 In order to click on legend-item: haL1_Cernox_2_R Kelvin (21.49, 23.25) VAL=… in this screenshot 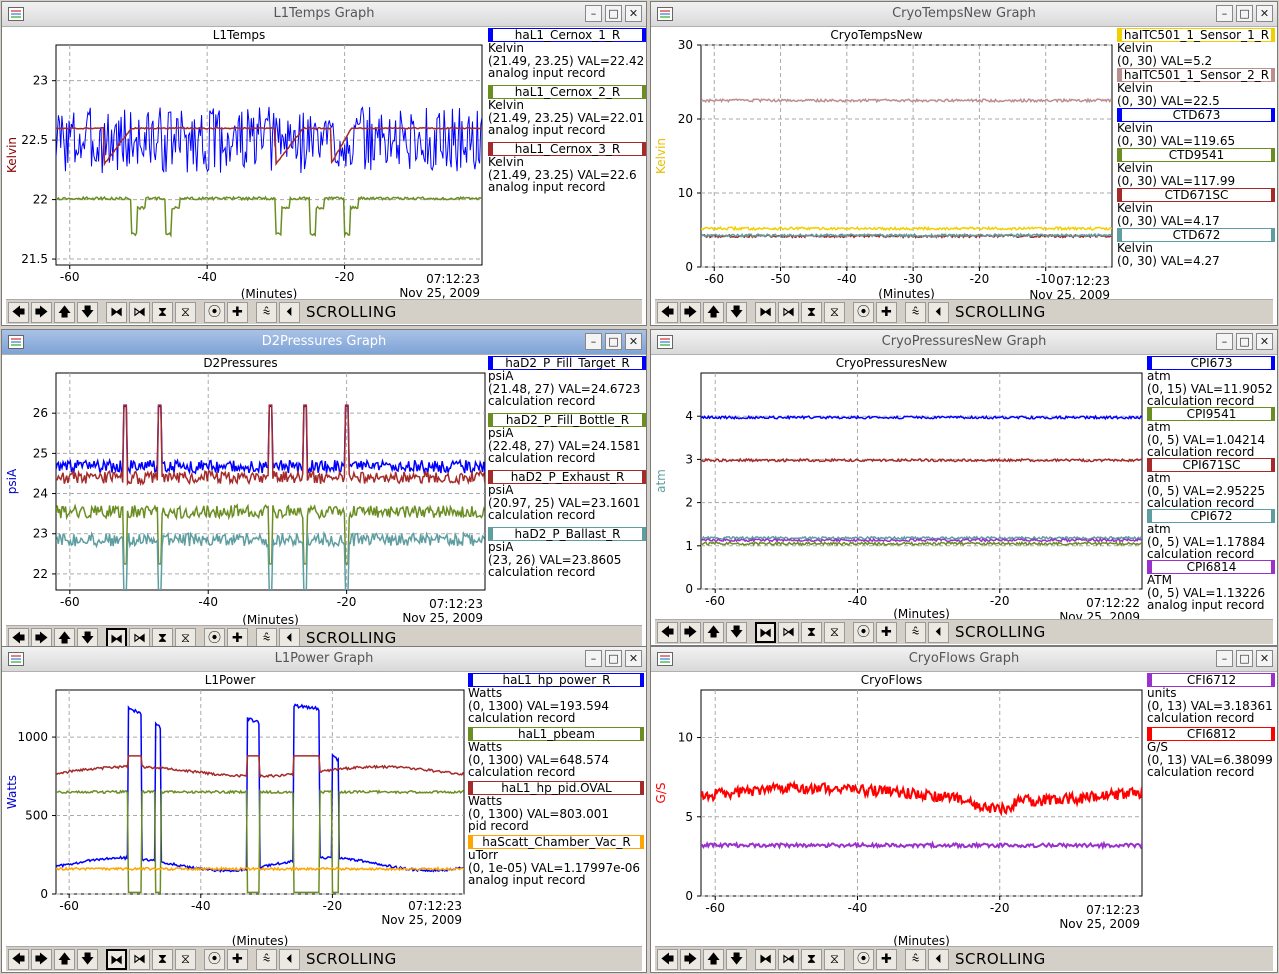, I will do `click(567, 113)`.